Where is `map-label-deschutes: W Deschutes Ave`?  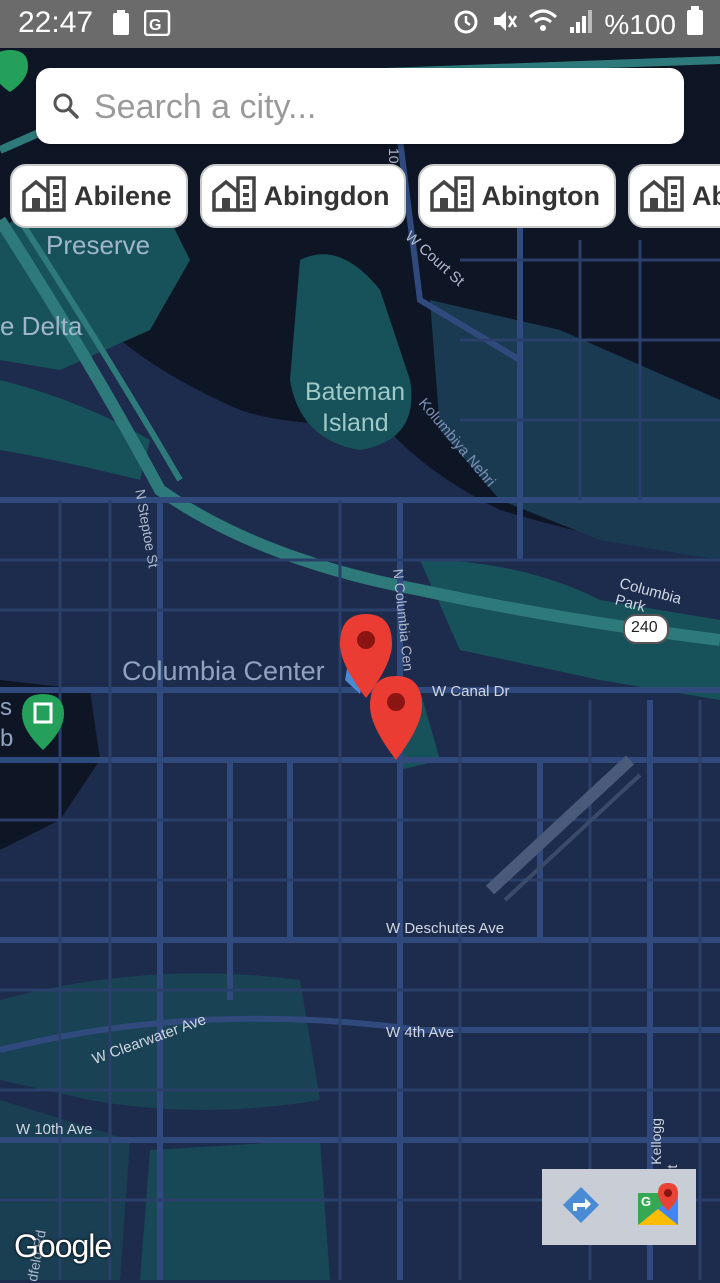
map-label-deschutes: W Deschutes Ave is located at coordinates (445, 928).